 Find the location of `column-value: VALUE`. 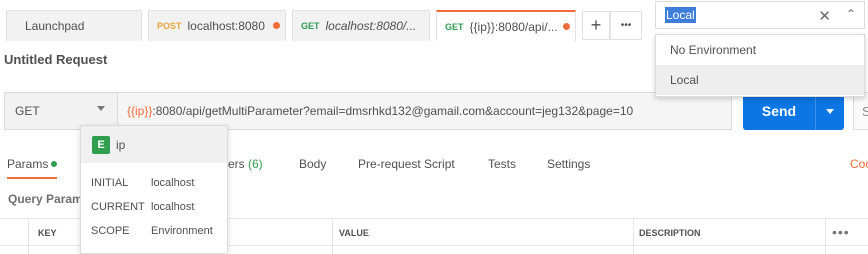

column-value: VALUE is located at coordinates (354, 233).